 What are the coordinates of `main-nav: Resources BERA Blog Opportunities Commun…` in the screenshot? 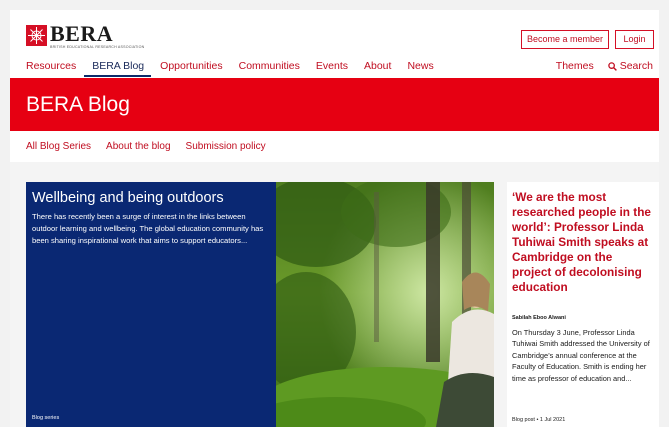 It's located at (238, 68).